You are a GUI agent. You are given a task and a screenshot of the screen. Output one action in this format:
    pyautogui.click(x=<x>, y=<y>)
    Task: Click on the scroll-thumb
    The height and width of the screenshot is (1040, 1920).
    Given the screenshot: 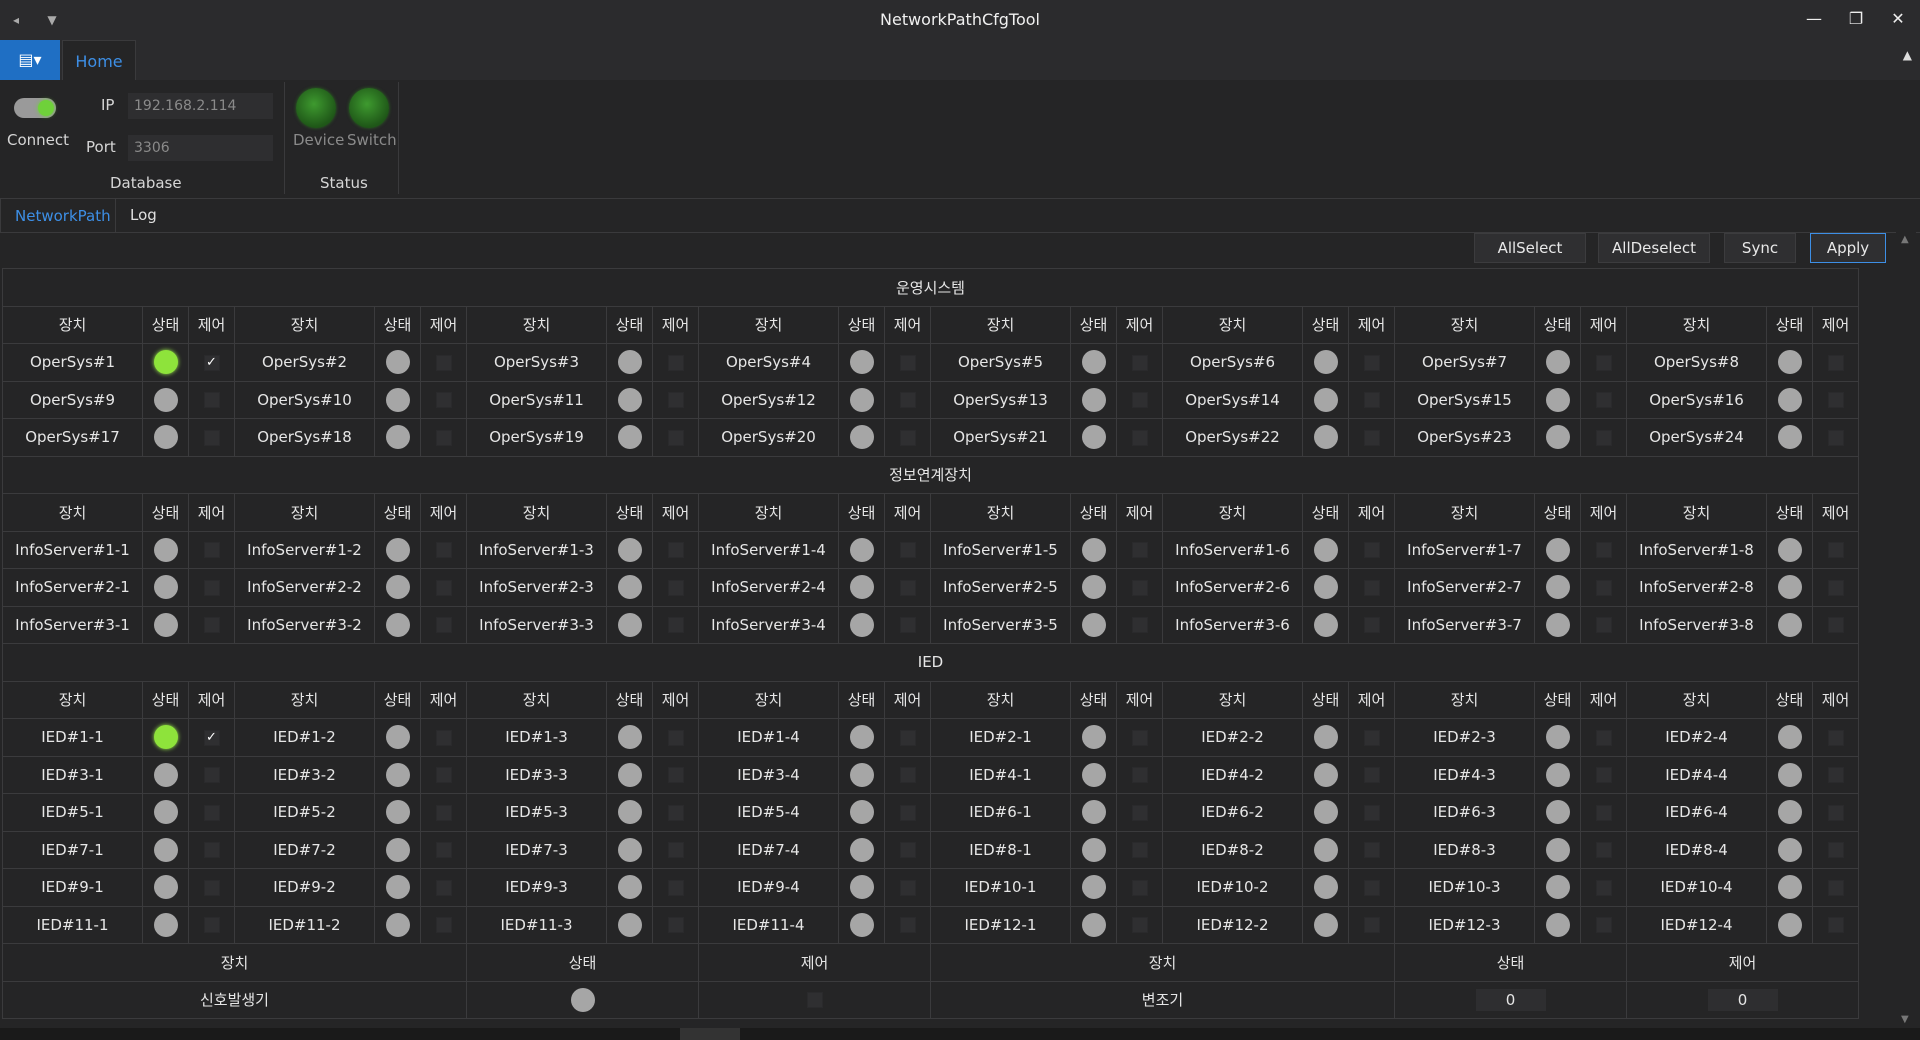 What is the action you would take?
    pyautogui.click(x=710, y=1034)
    